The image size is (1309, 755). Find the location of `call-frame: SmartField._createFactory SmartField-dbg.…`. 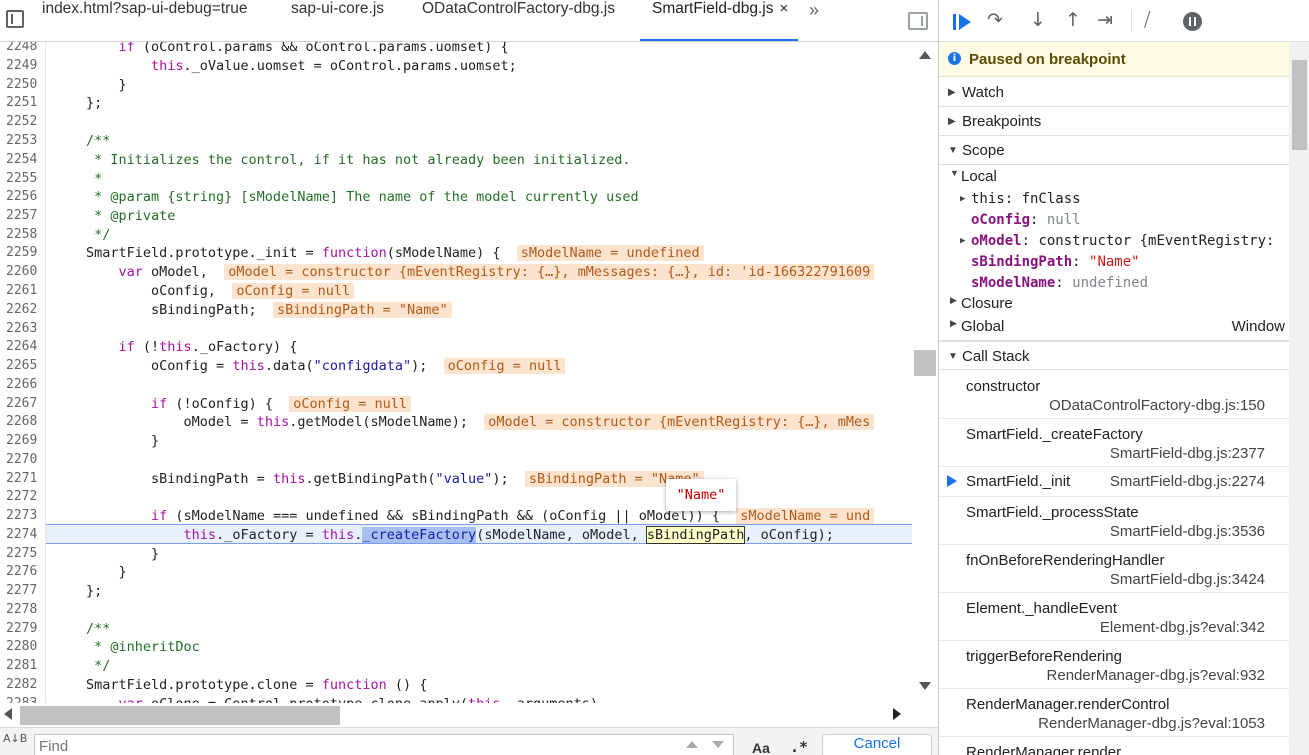

call-frame: SmartField._createFactory SmartField-dbg.… is located at coordinates (1114, 443).